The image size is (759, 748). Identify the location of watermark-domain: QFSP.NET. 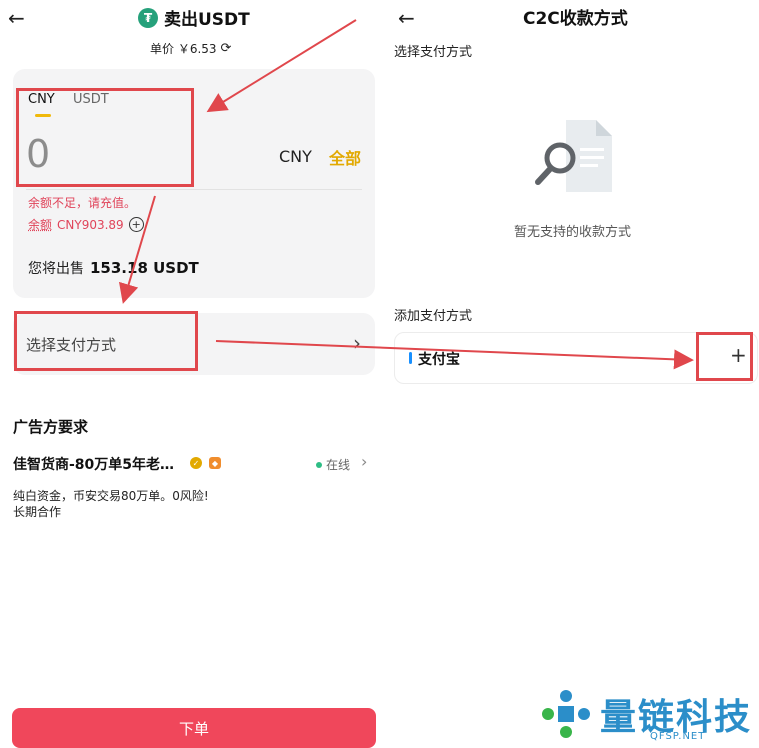
(678, 736).